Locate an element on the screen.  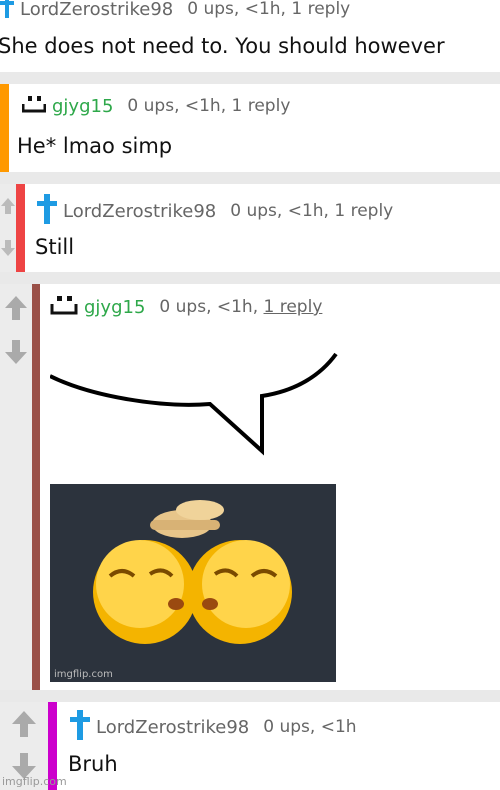
comment-text: He* lmao simp is located at coordinates (95, 146).